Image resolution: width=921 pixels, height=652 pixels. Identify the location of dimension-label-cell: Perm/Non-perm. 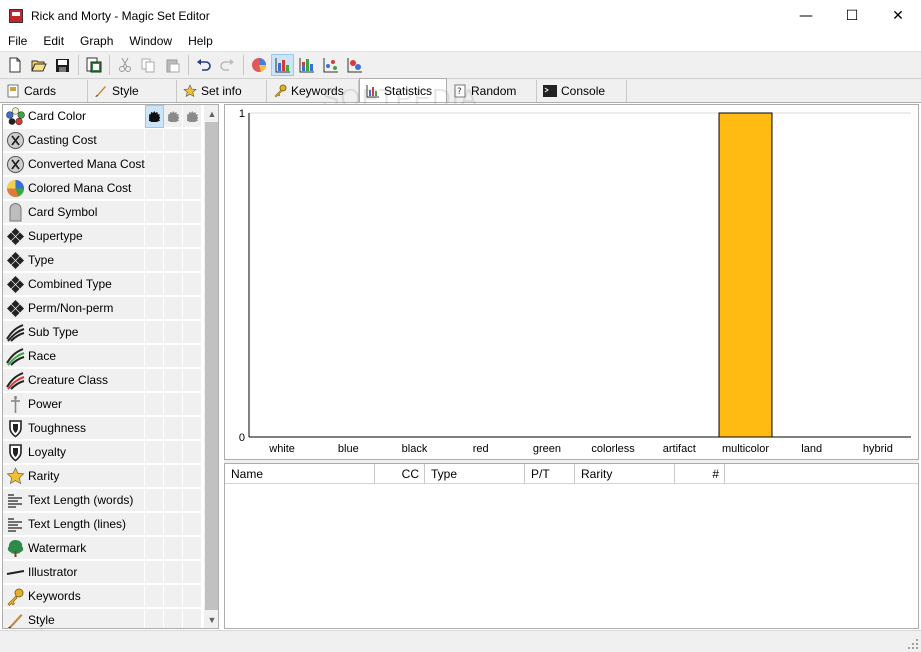
(74, 308).